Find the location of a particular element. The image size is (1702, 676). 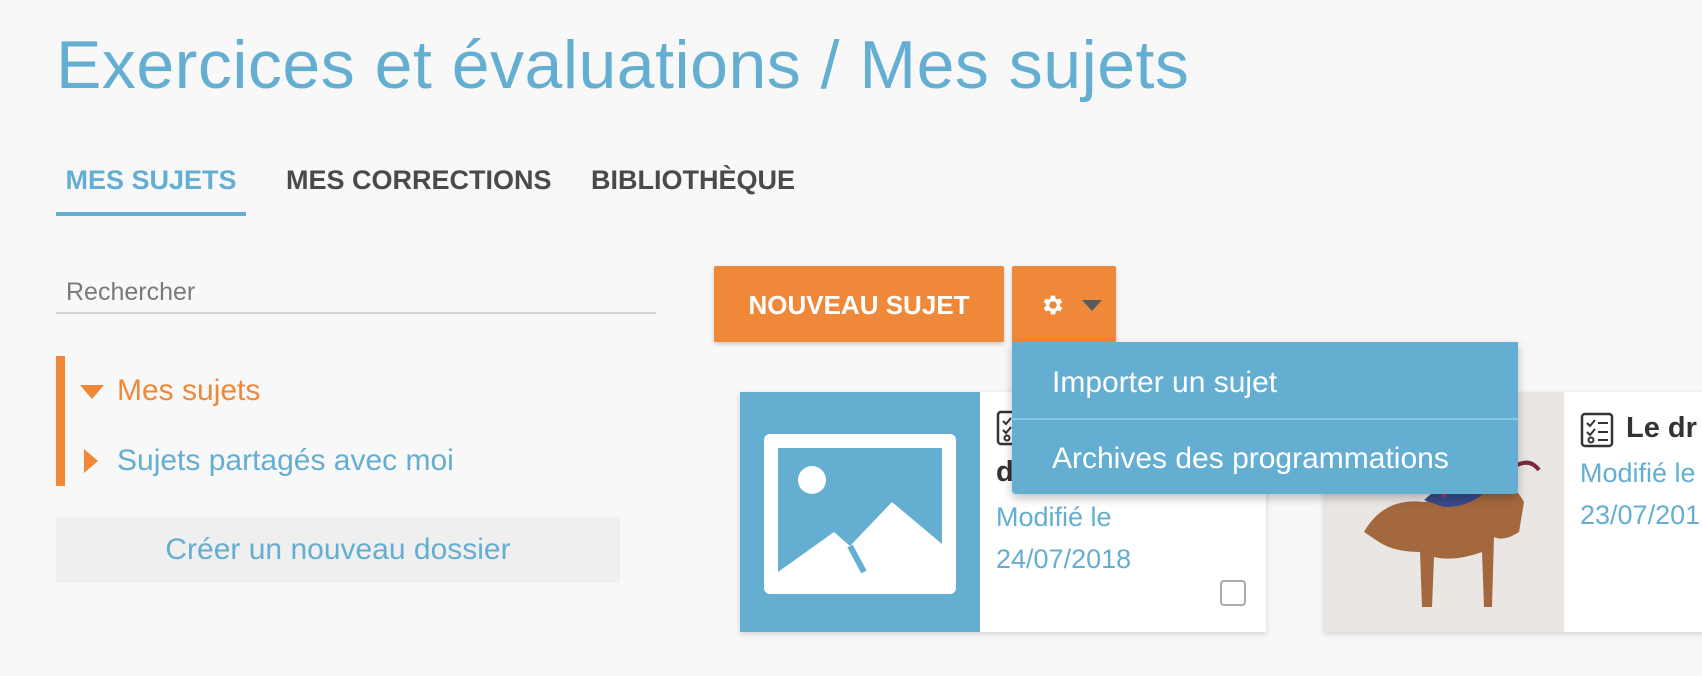

caret-down-icon is located at coordinates (92, 392).